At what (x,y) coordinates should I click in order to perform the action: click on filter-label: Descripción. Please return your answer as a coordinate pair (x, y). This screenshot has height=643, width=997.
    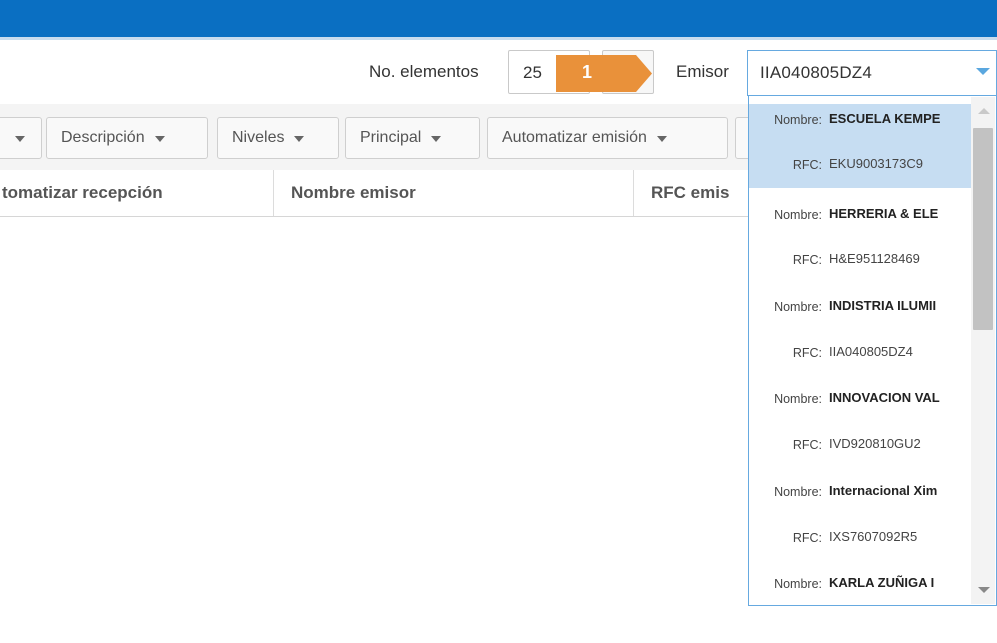
    Looking at the image, I should click on (103, 137).